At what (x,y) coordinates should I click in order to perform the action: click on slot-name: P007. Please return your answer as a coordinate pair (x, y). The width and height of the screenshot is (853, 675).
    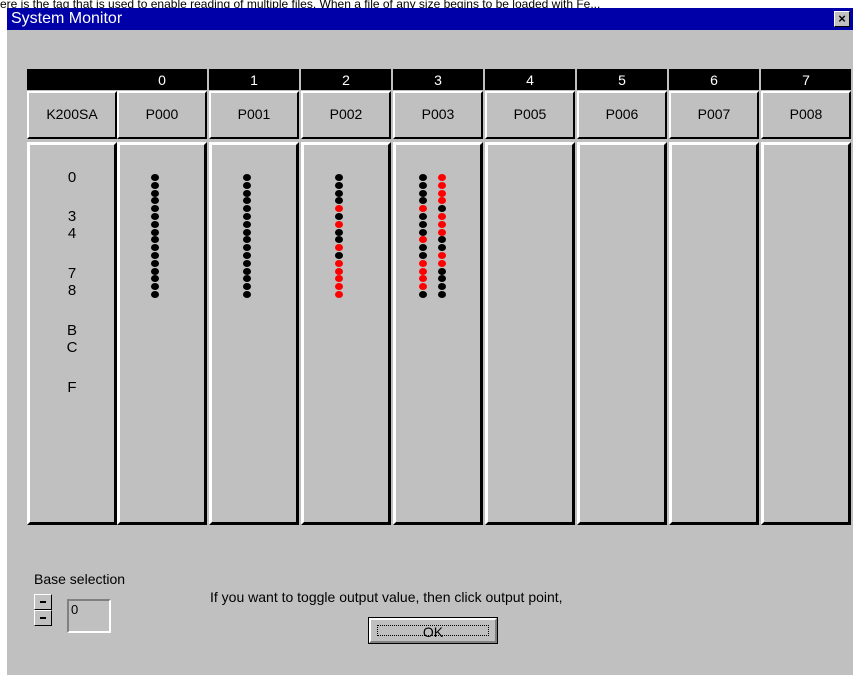
    Looking at the image, I should click on (714, 115).